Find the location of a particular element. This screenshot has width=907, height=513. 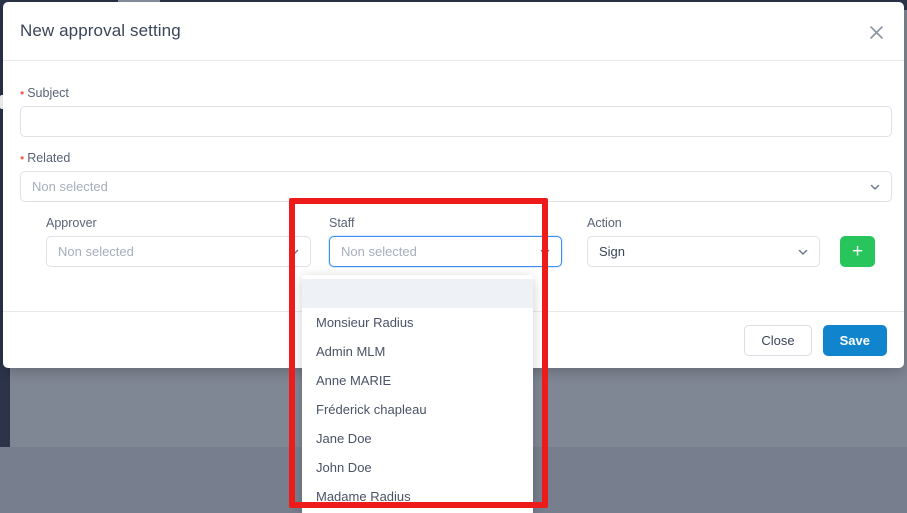

dialog-title: New approval setting is located at coordinates (100, 30).